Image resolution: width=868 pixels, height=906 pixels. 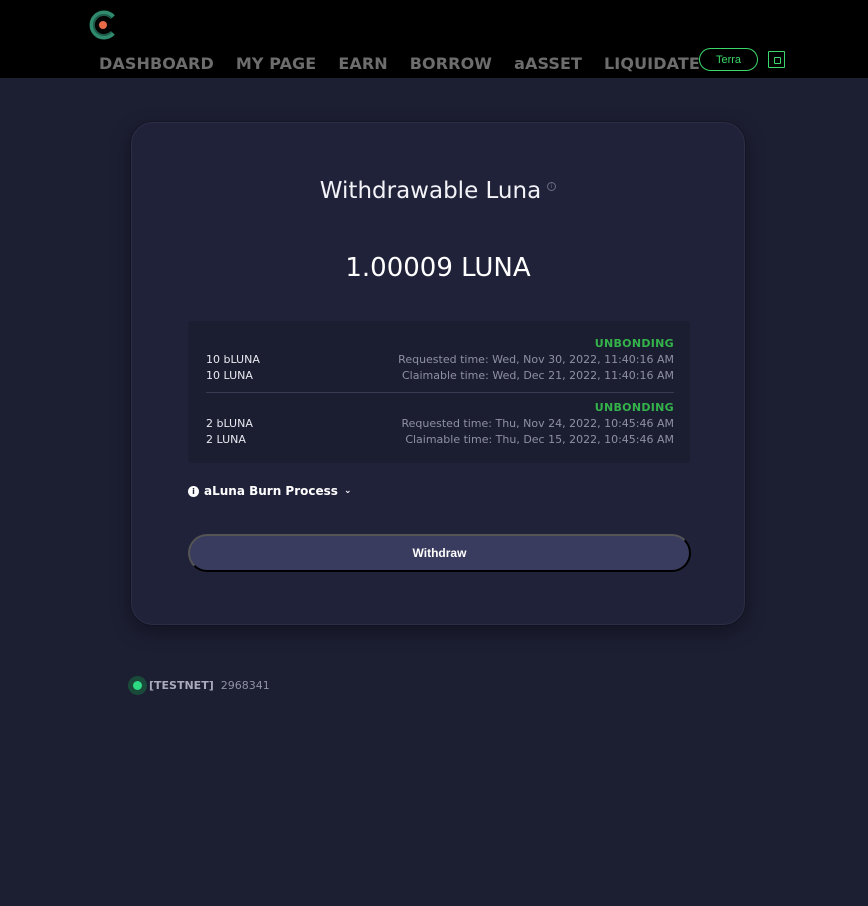 I want to click on network-status: [TESTNET] 2968341, so click(x=199, y=685).